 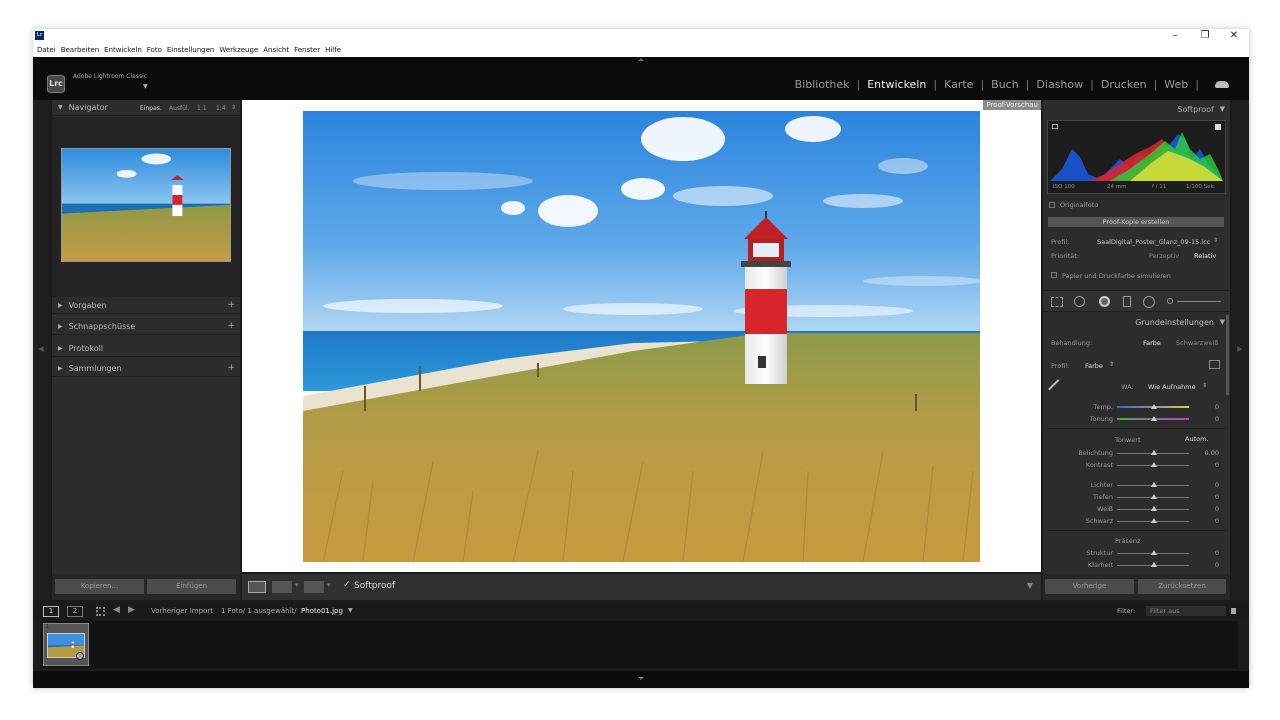 I want to click on collapse-bottom-icon, so click(x=641, y=678).